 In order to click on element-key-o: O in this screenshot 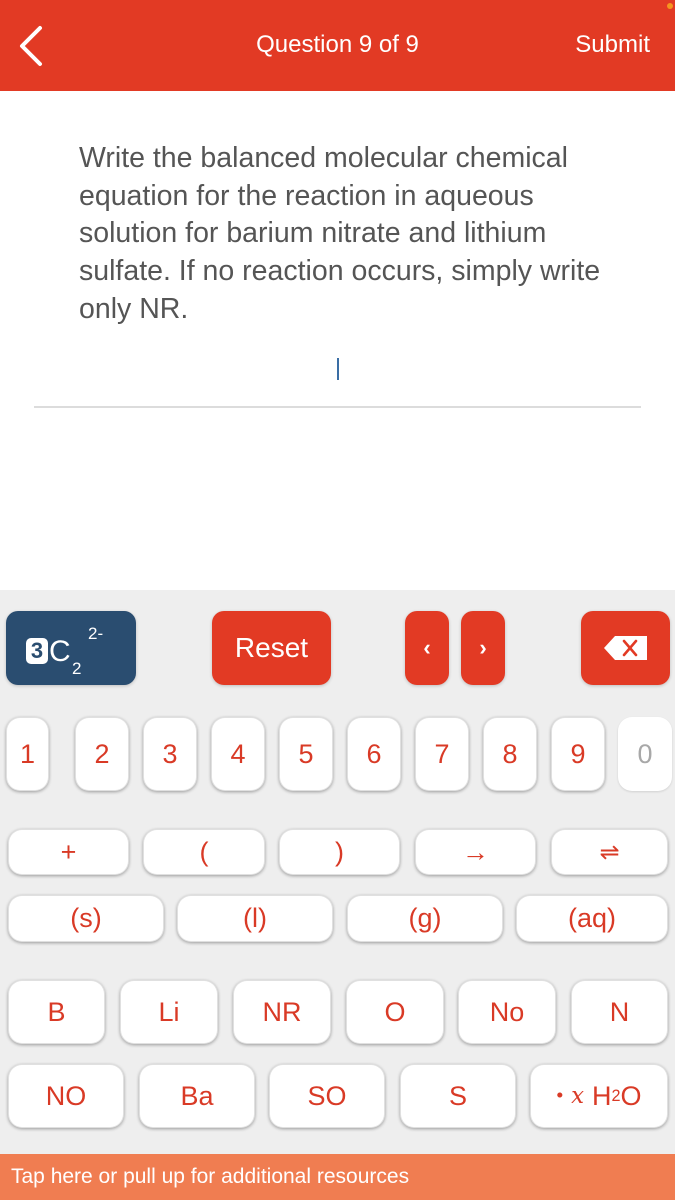, I will do `click(395, 1012)`.